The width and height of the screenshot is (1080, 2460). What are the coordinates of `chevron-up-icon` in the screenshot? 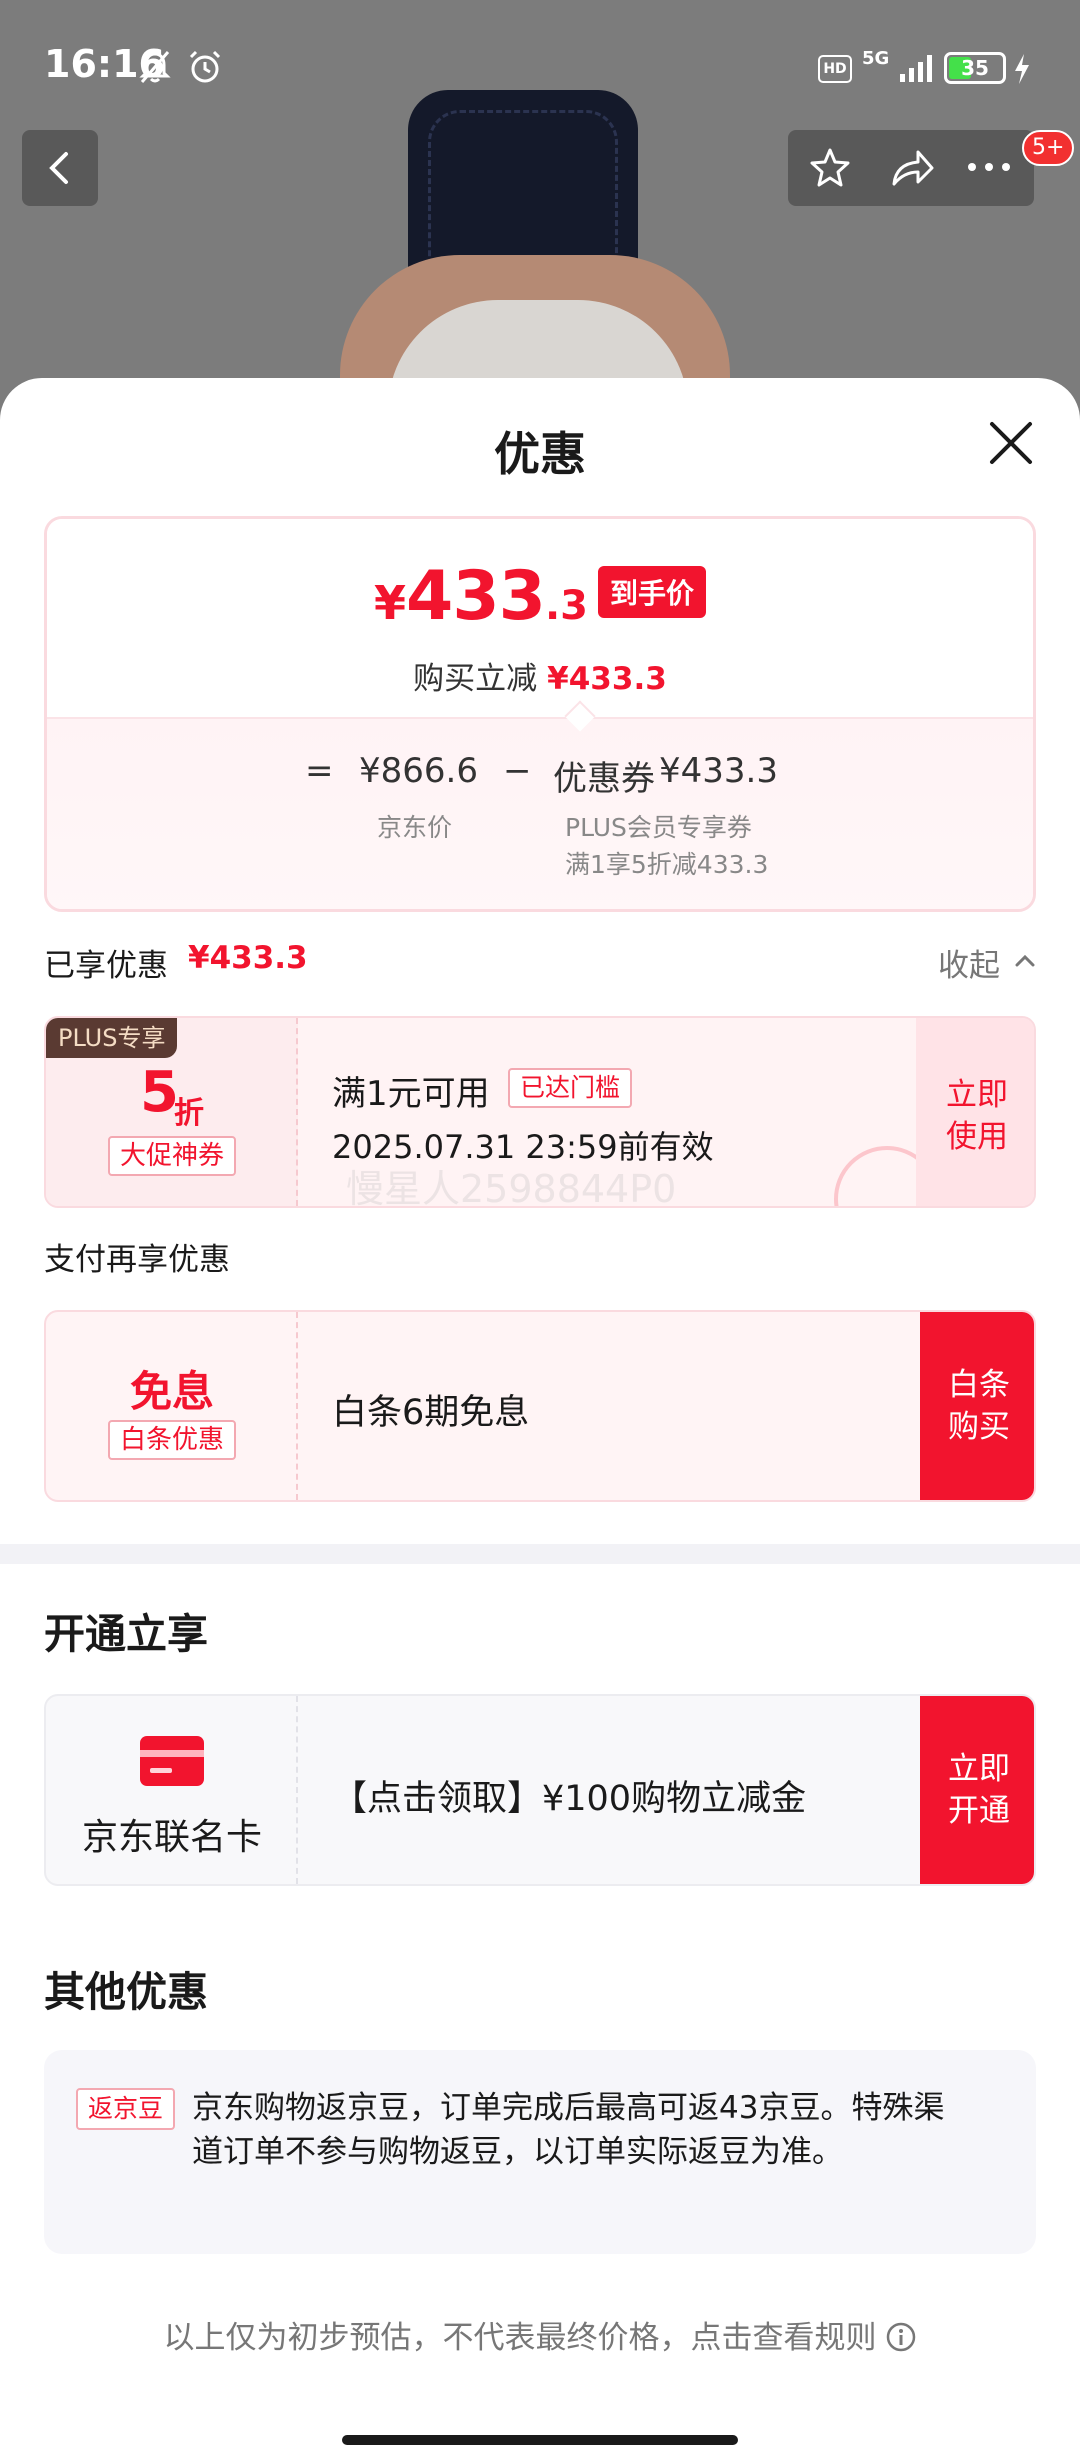 It's located at (1025, 961).